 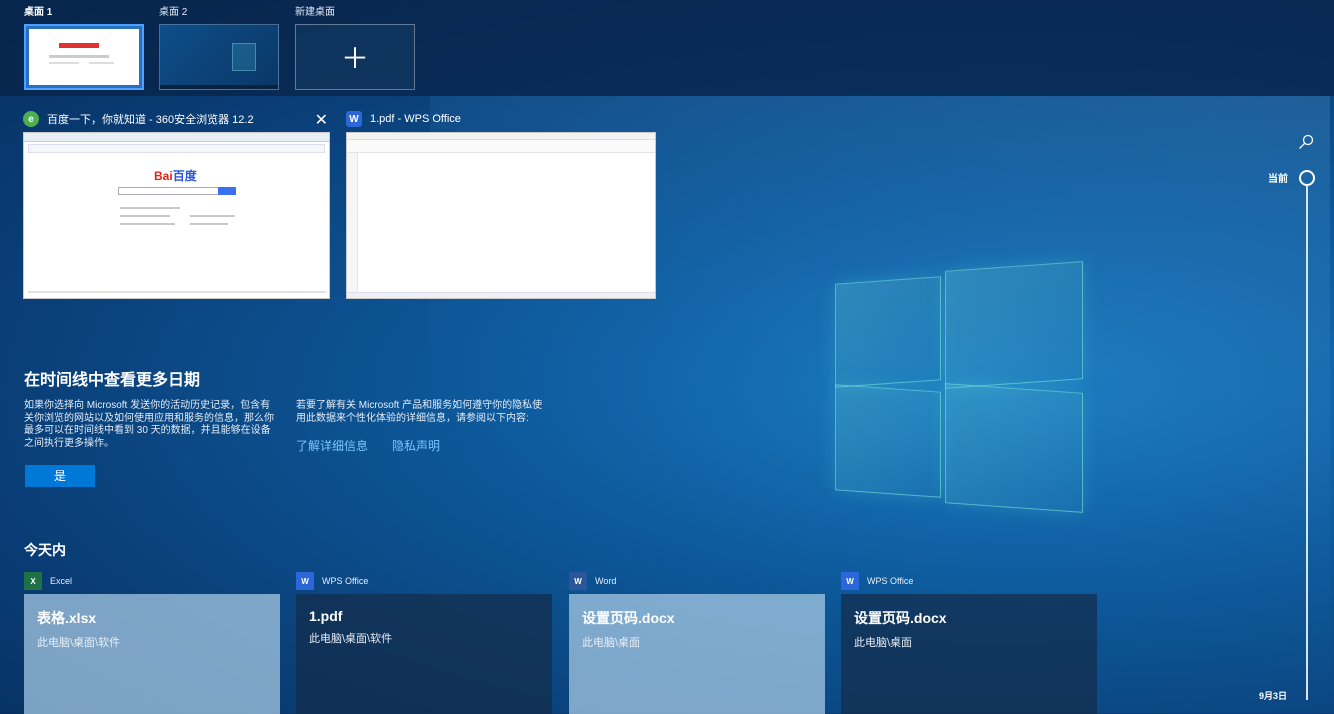 What do you see at coordinates (424, 654) in the screenshot?
I see `activity-body: 1.pdf 此电脑\桌面\软件` at bounding box center [424, 654].